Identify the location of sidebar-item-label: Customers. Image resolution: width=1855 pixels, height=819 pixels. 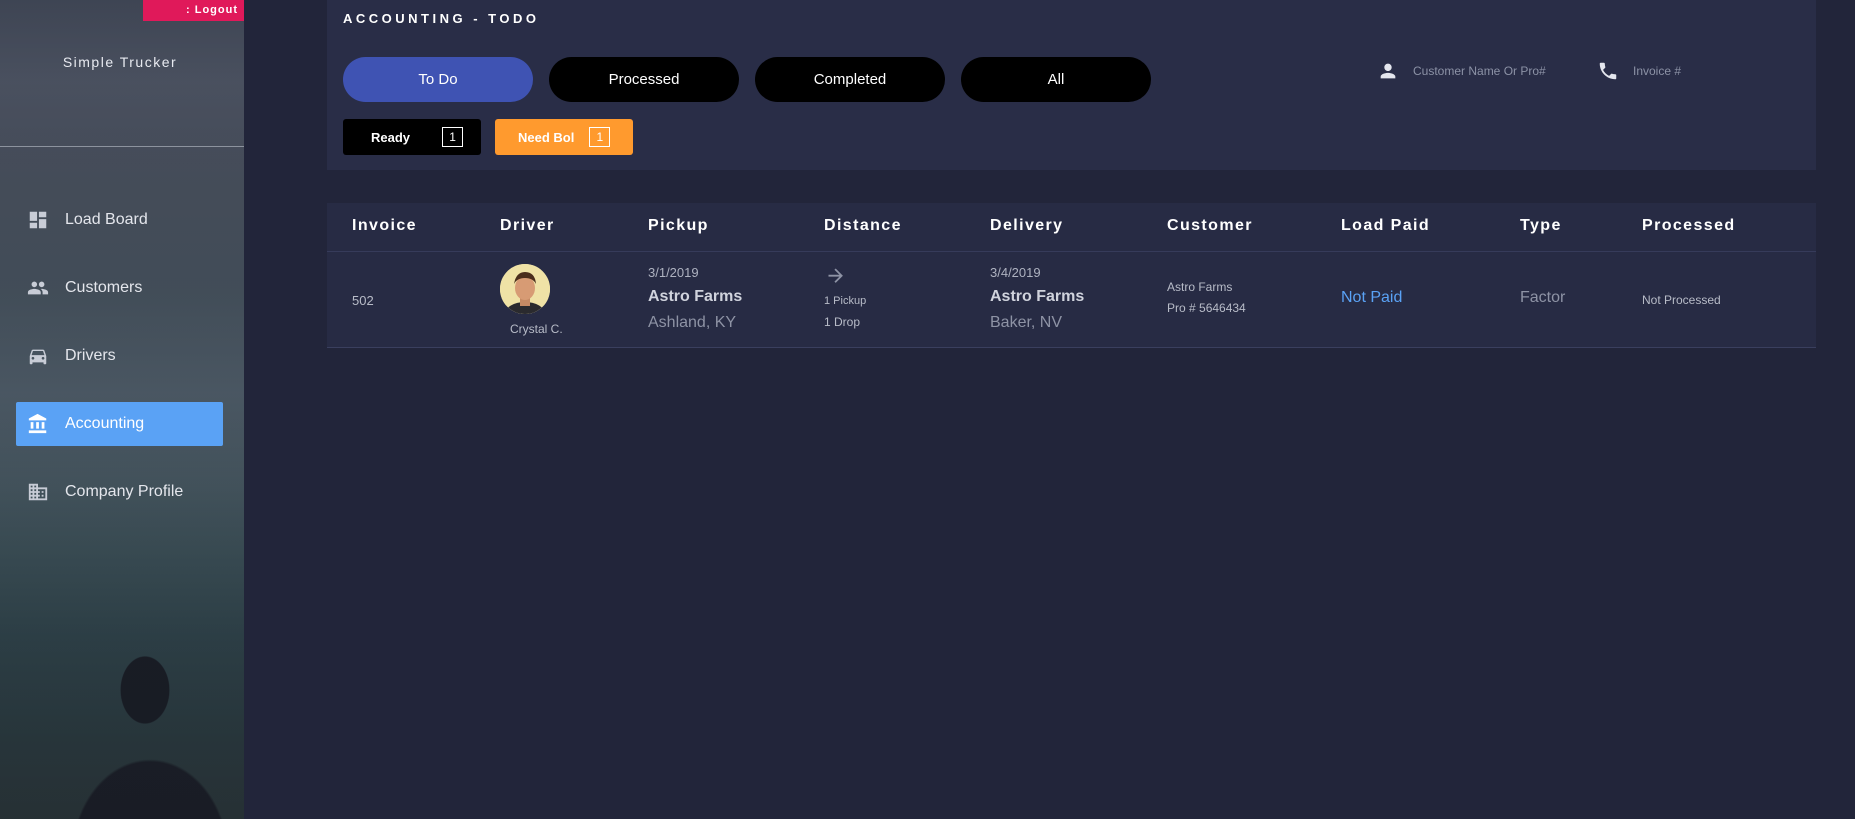
(104, 287).